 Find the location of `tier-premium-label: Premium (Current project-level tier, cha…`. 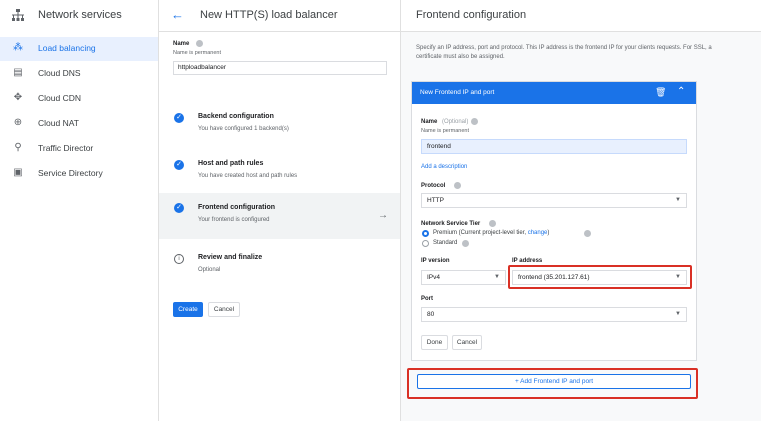

tier-premium-label: Premium (Current project-level tier, cha… is located at coordinates (491, 233).